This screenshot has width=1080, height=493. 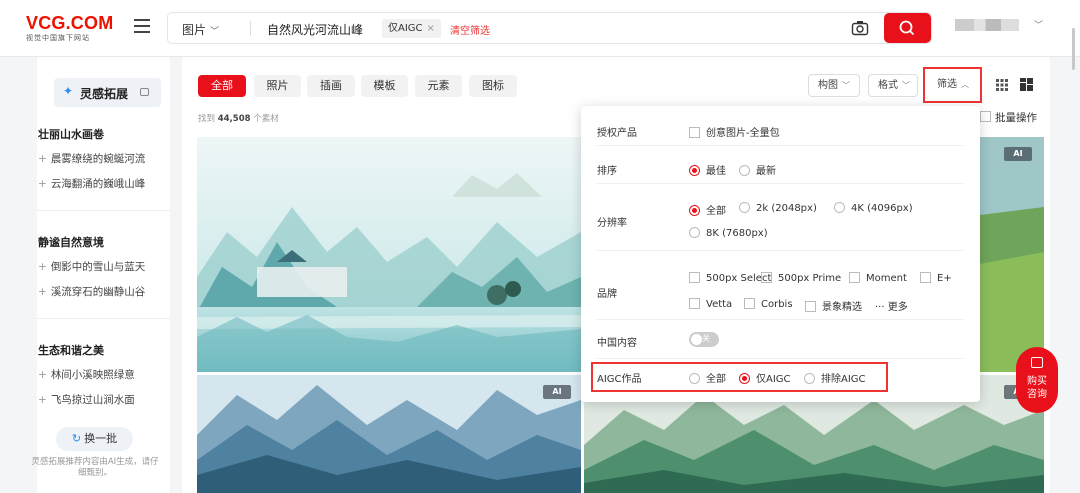 I want to click on found-suffix: 个素材, so click(x=266, y=119).